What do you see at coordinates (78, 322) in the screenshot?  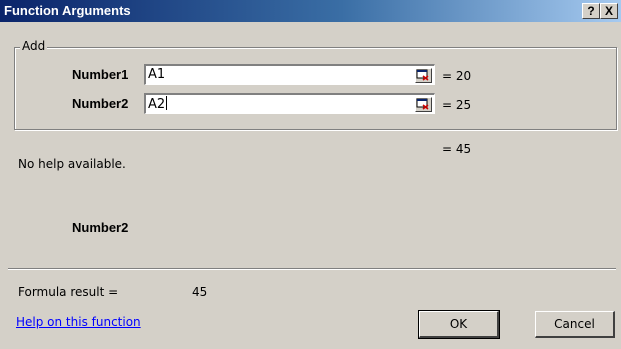 I see `help-on-function-link: Help on this function` at bounding box center [78, 322].